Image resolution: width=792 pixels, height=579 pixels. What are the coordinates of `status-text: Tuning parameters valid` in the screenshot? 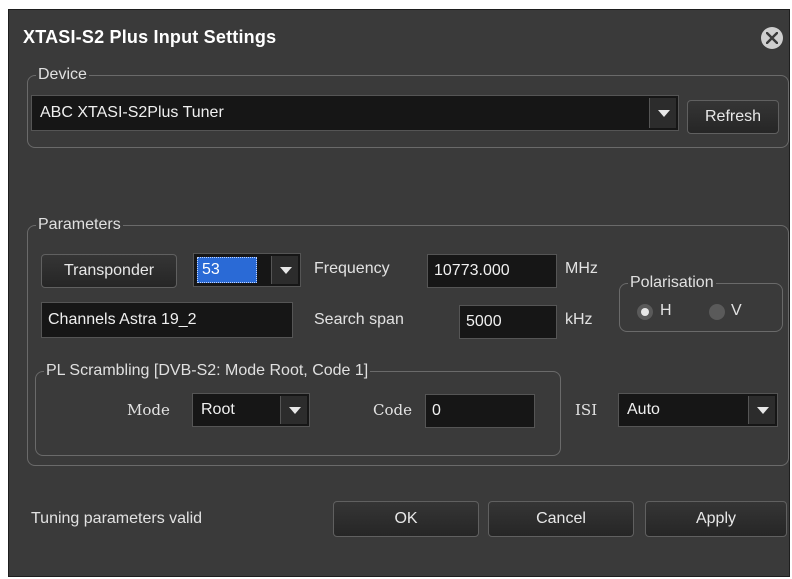 It's located at (117, 518).